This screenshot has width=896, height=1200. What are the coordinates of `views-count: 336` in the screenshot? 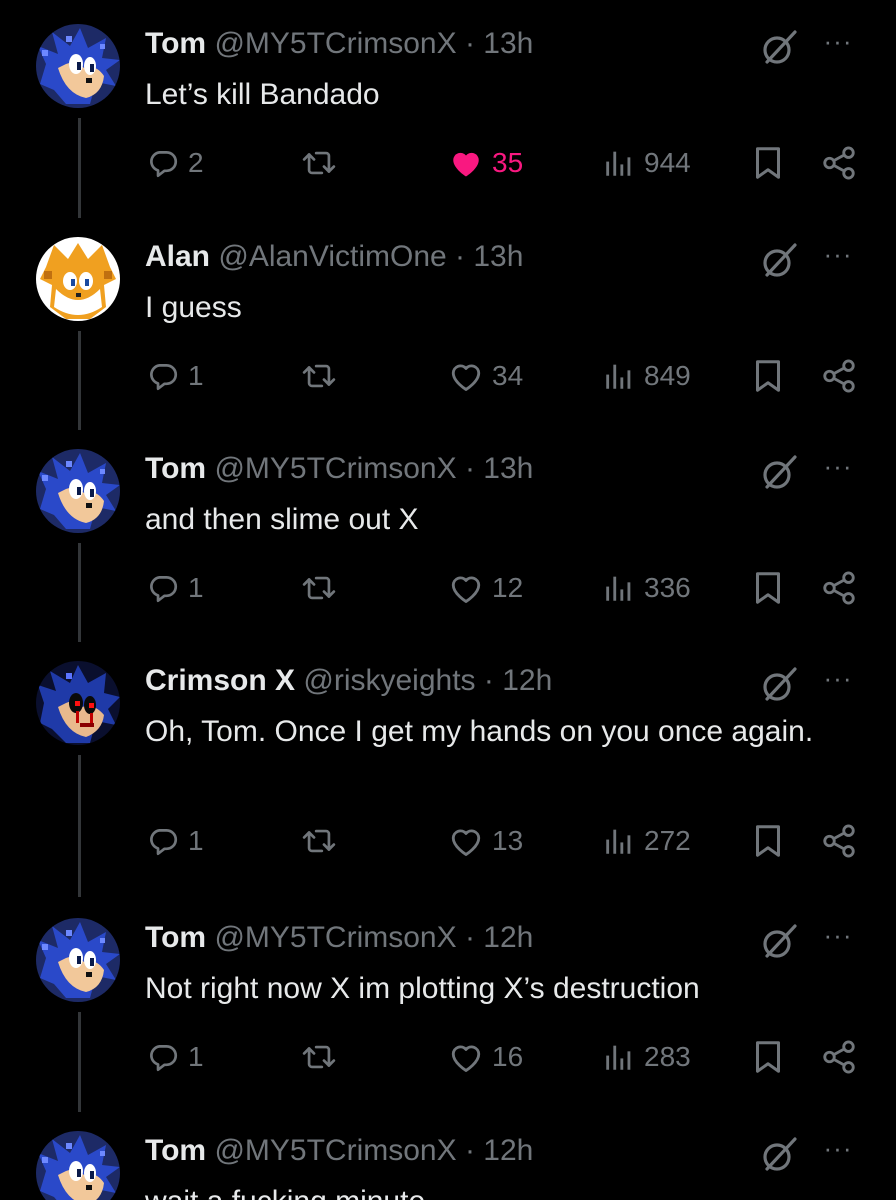 It's located at (667, 587).